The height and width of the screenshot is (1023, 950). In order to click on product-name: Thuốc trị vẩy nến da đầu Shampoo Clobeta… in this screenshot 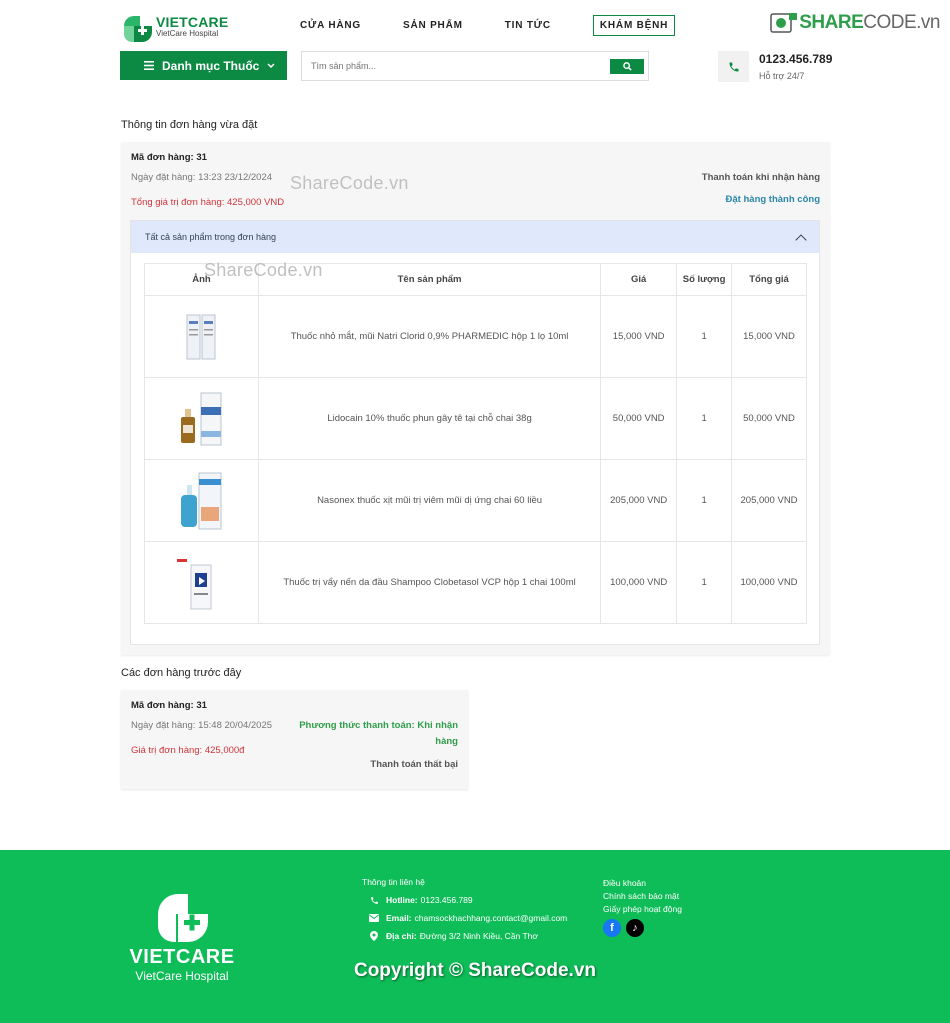, I will do `click(429, 582)`.